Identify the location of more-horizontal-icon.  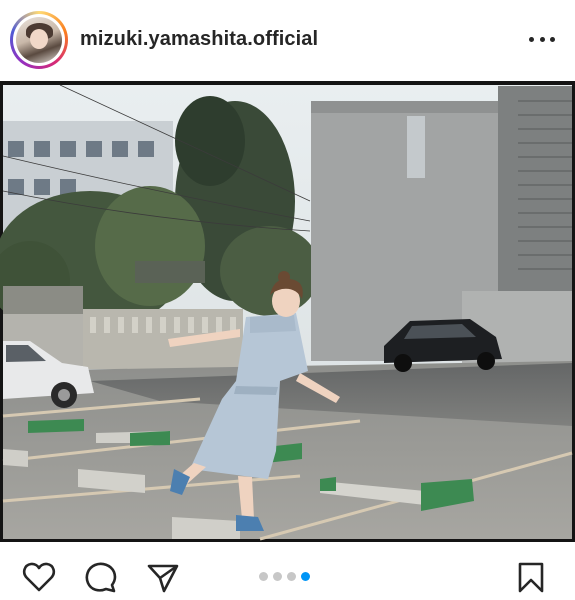
(542, 39).